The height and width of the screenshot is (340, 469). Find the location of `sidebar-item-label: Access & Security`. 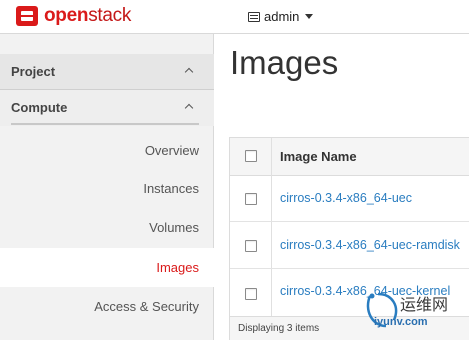

sidebar-item-label: Access & Security is located at coordinates (146, 306).